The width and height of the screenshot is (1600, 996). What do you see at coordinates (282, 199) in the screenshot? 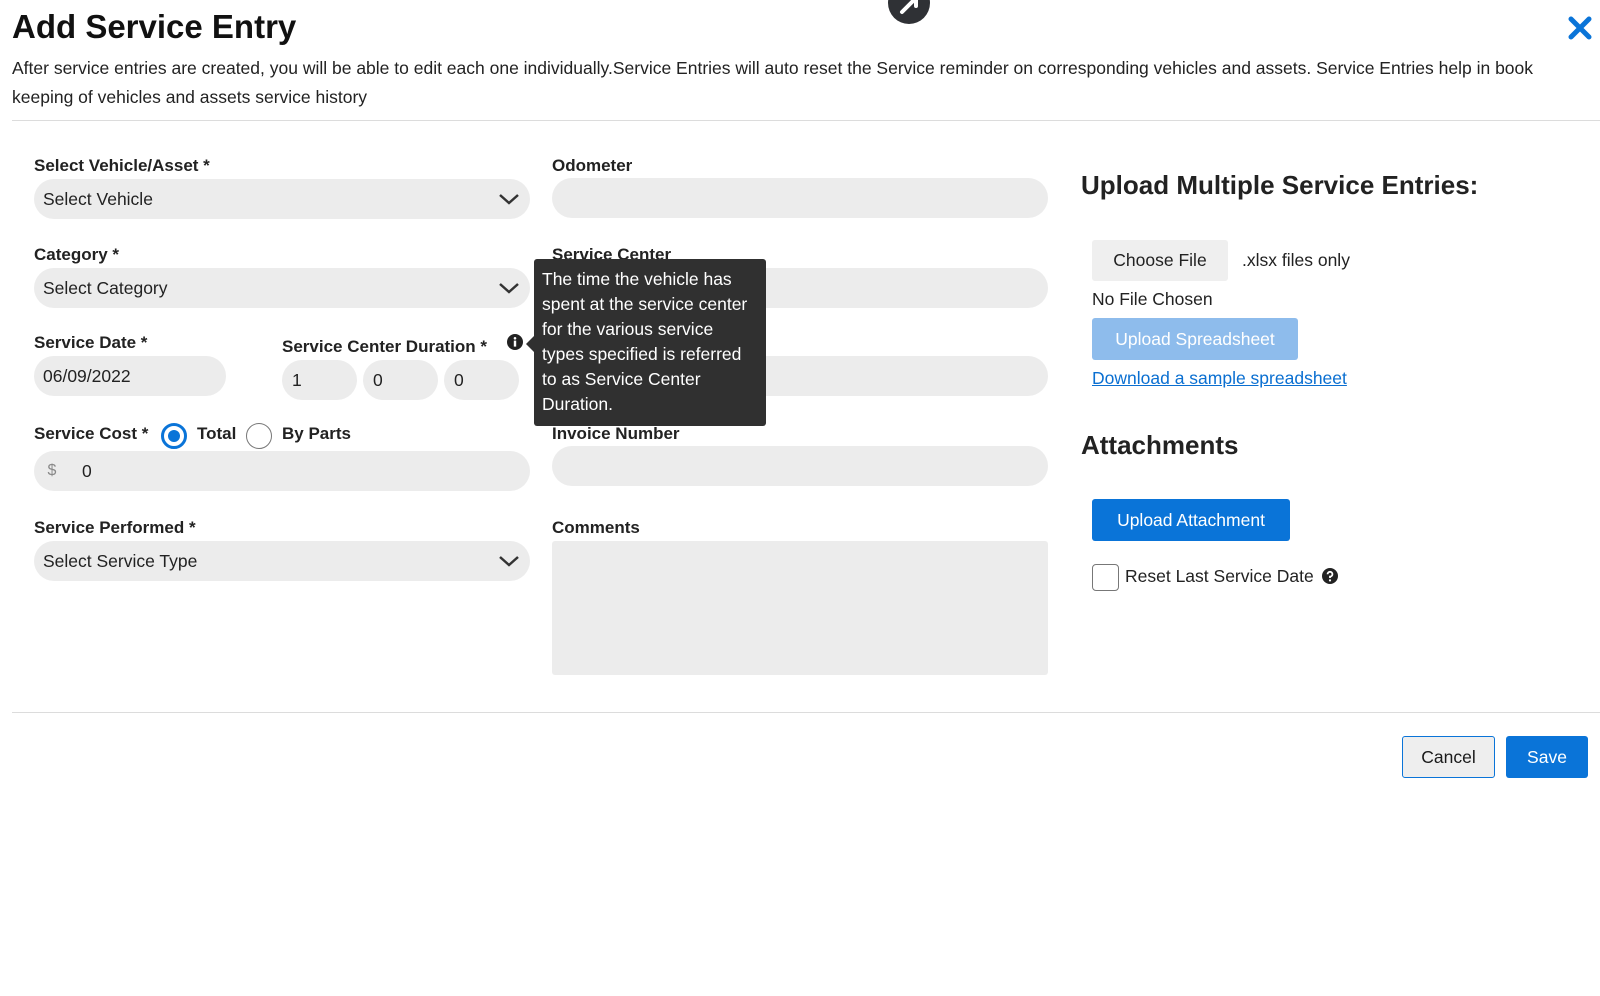
I see `vehicle-select: Select Vehicle` at bounding box center [282, 199].